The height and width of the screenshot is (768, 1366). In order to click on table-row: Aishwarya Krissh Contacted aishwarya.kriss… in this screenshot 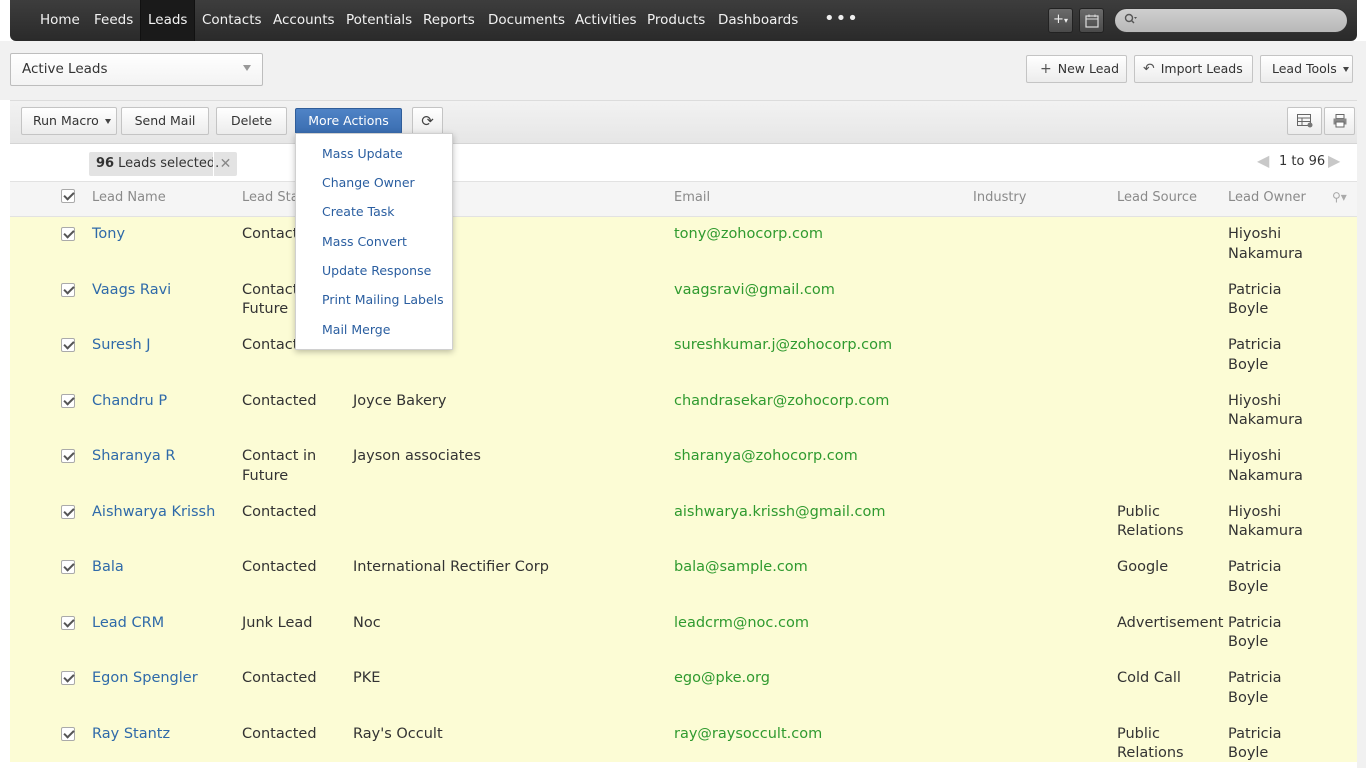, I will do `click(683, 523)`.